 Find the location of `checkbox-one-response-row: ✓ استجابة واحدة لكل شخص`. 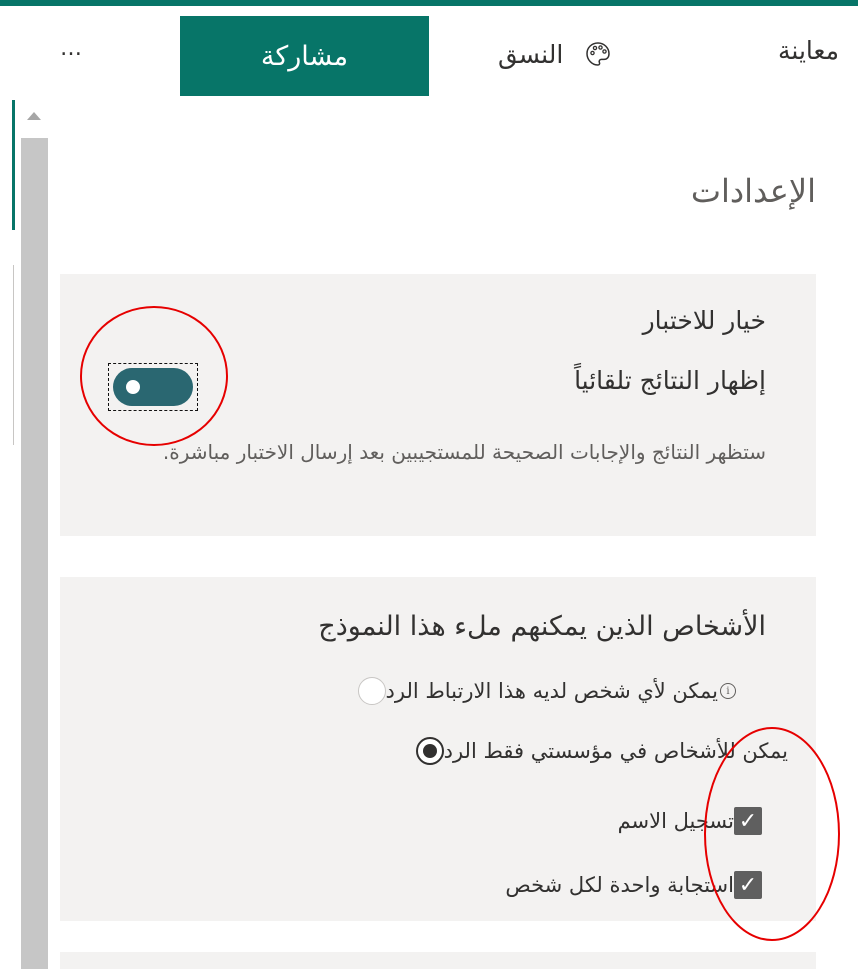

checkbox-one-response-row: ✓ استجابة واحدة لكل شخص is located at coordinates (633, 885).